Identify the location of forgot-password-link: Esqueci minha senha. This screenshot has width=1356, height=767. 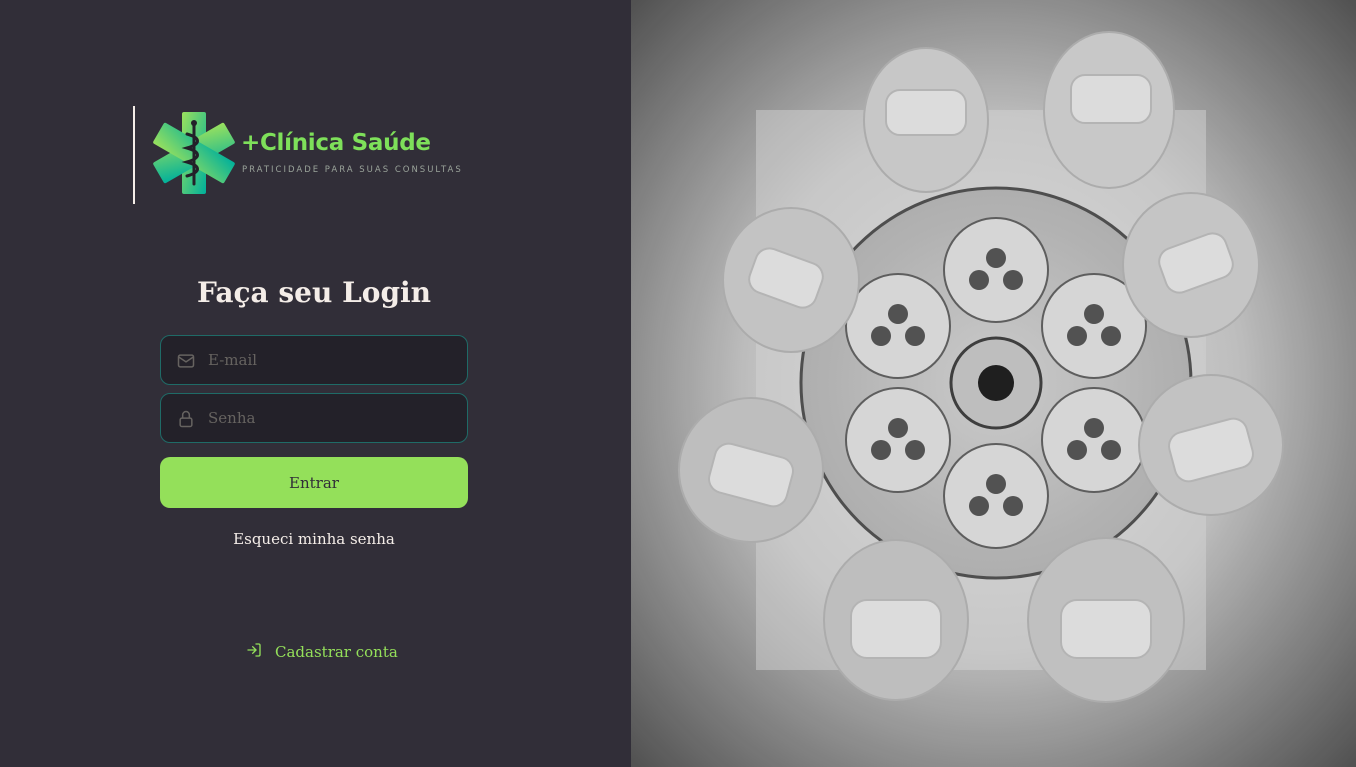
(314, 539).